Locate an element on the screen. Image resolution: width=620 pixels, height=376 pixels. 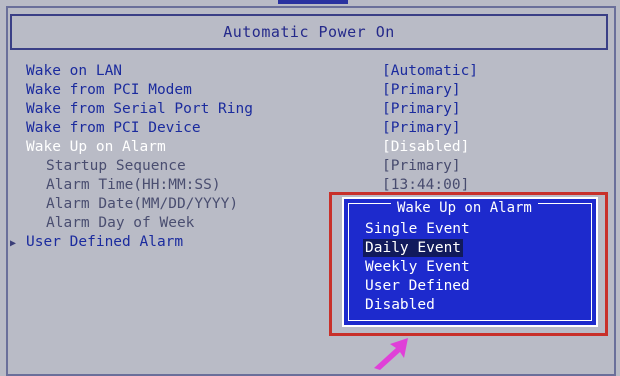
setting-startup-sequence-label: Startup Sequence is located at coordinates (116, 166).